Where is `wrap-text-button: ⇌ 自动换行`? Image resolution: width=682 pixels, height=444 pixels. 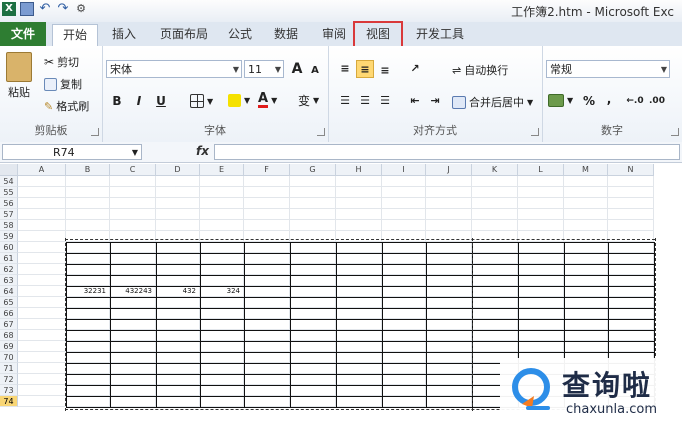
wrap-text-button: ⇌ 自动换行 is located at coordinates (480, 70).